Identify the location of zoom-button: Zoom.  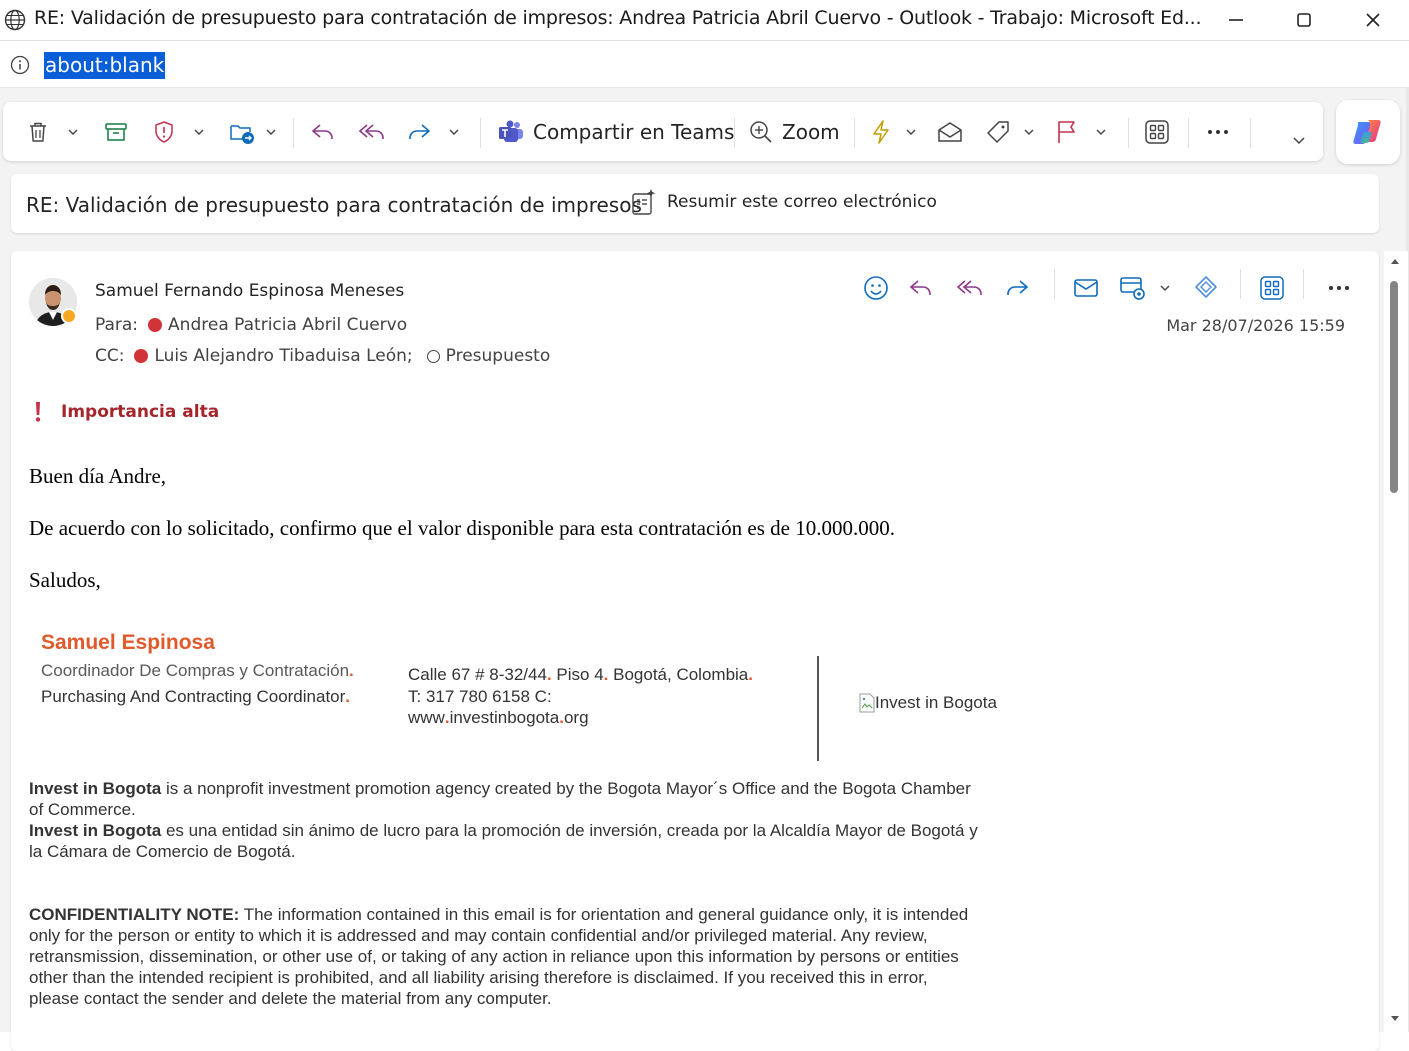
(794, 131).